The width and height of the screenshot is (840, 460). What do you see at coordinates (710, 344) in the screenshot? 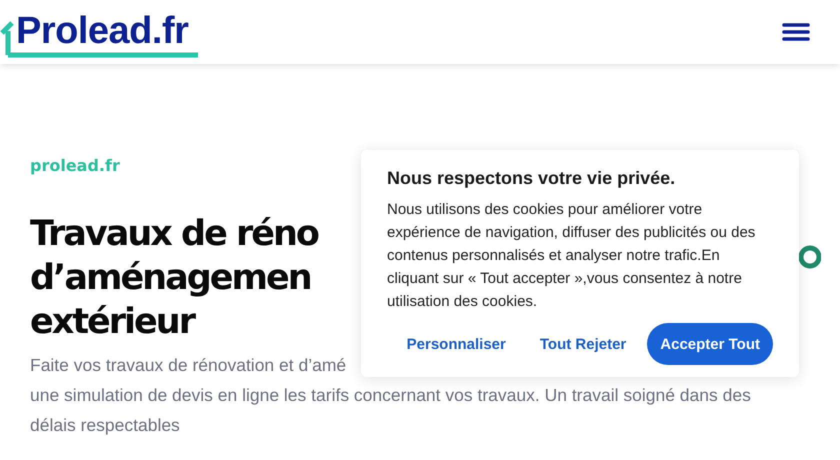
I see `accept-button: Accepter Tout` at bounding box center [710, 344].